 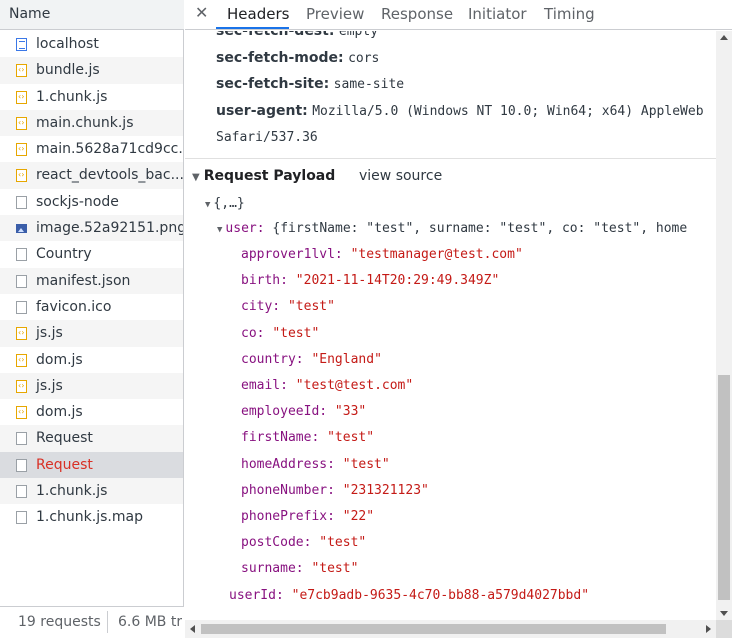 What do you see at coordinates (724, 37) in the screenshot?
I see `scroll-up-icon` at bounding box center [724, 37].